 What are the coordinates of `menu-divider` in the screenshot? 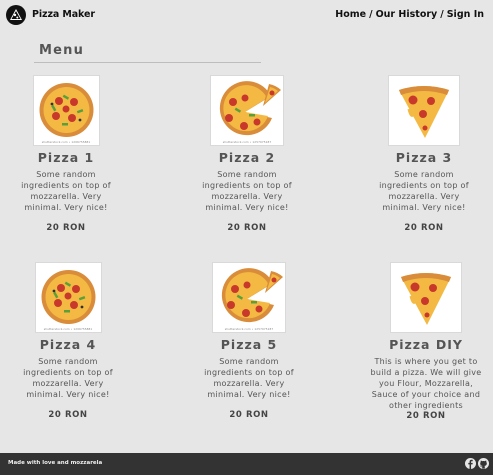 It's located at (147, 62).